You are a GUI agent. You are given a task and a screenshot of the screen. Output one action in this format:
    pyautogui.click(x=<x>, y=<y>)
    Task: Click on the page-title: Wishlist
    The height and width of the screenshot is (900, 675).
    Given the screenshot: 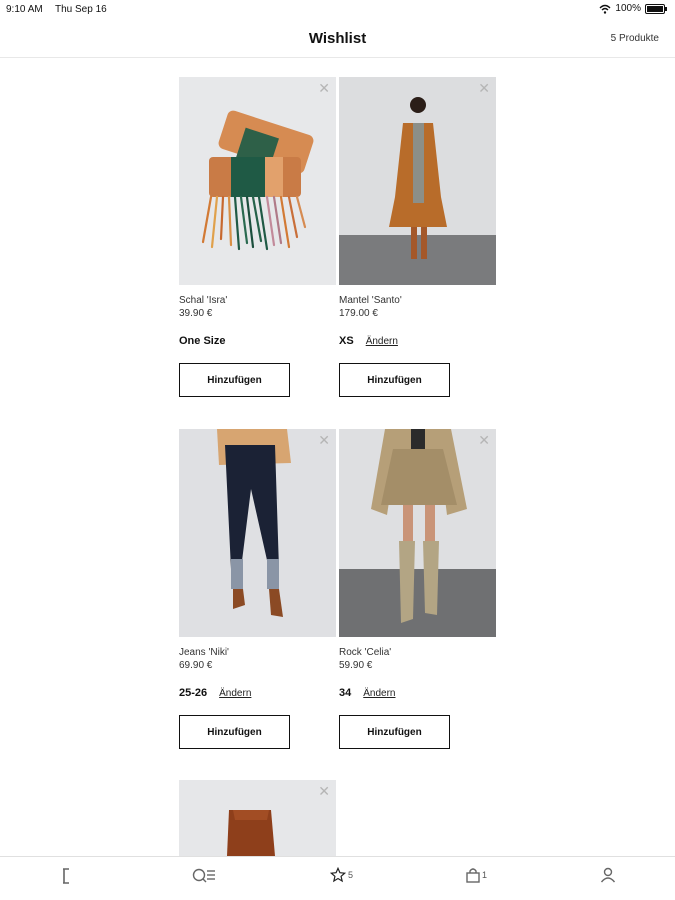 What is the action you would take?
    pyautogui.click(x=337, y=38)
    